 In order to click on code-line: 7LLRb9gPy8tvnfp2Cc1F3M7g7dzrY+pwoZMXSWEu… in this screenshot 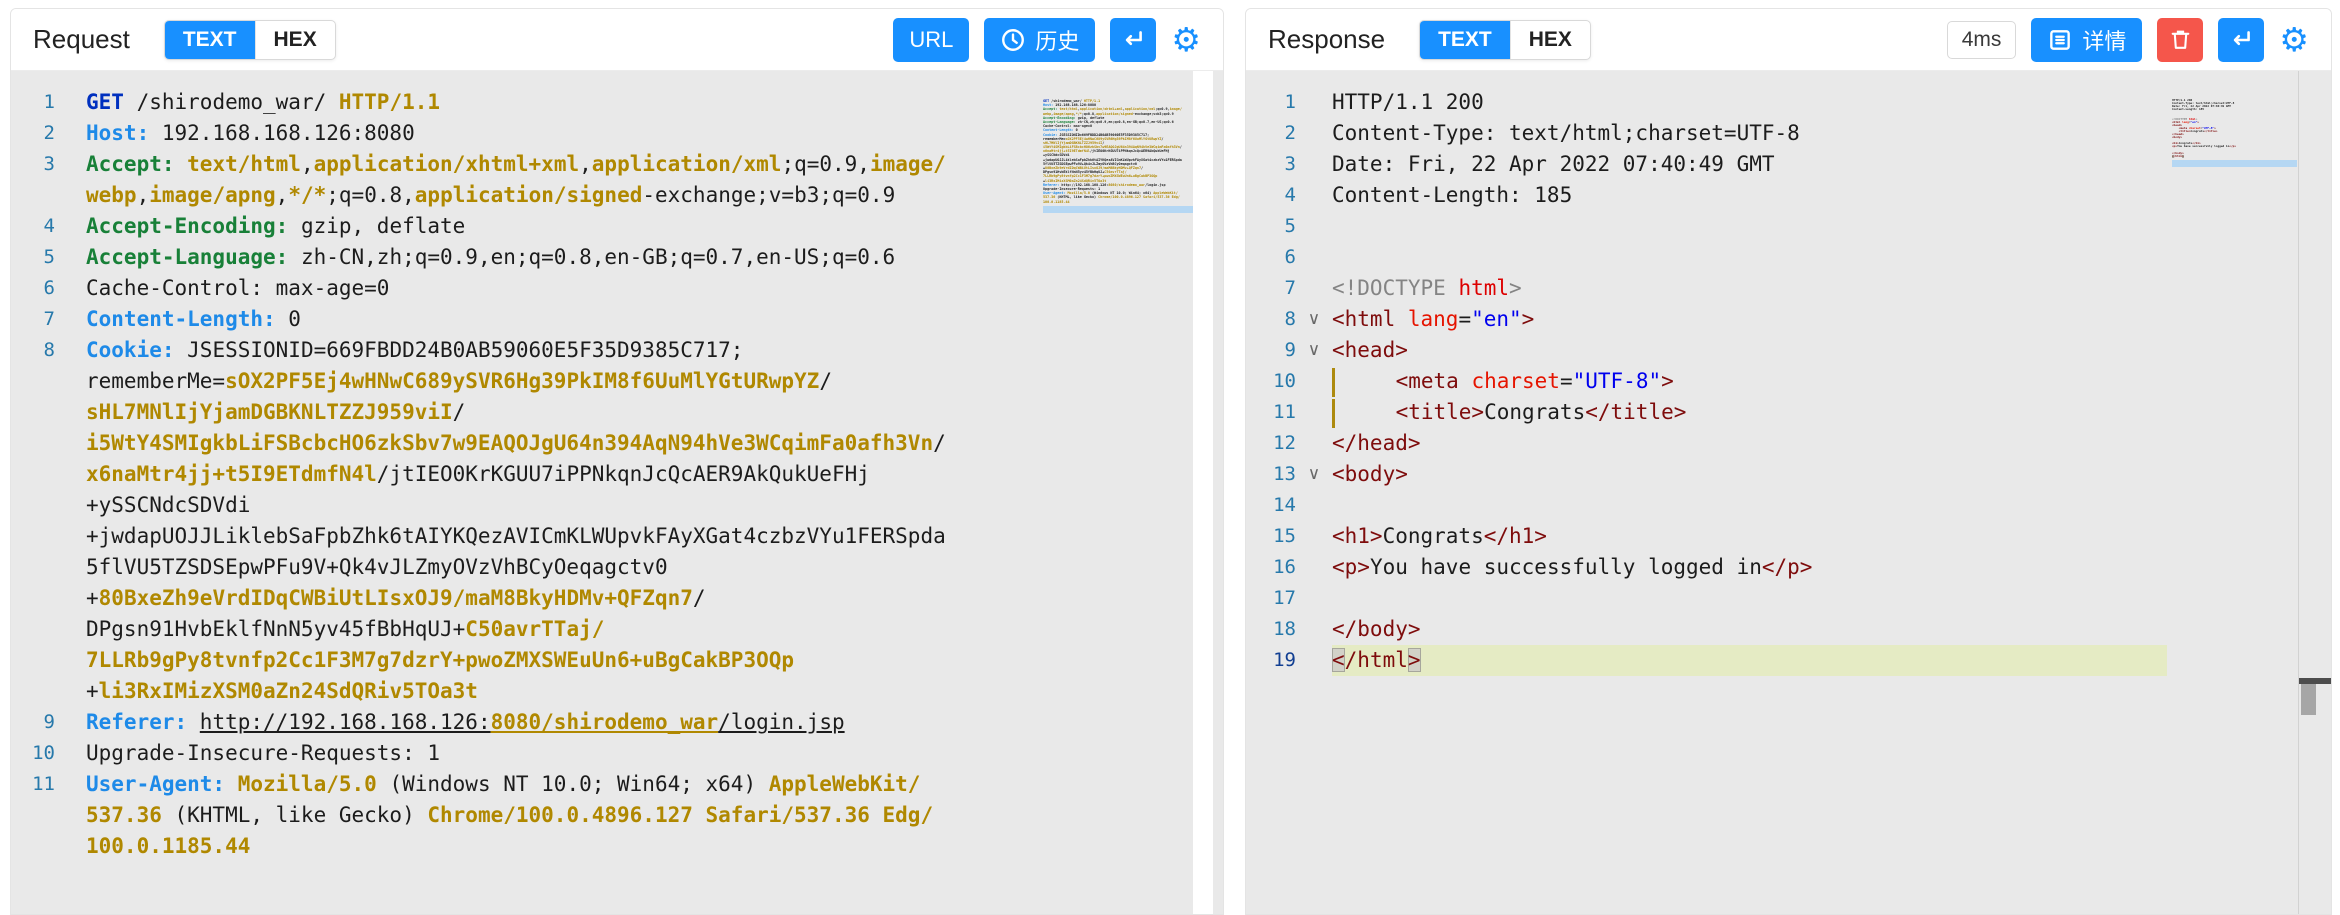, I will do `click(617, 660)`.